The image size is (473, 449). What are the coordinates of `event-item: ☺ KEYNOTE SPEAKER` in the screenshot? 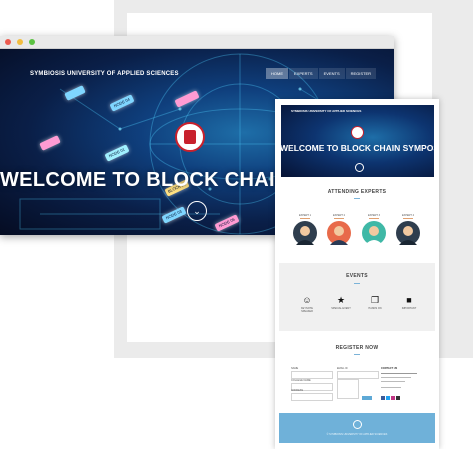 It's located at (307, 304).